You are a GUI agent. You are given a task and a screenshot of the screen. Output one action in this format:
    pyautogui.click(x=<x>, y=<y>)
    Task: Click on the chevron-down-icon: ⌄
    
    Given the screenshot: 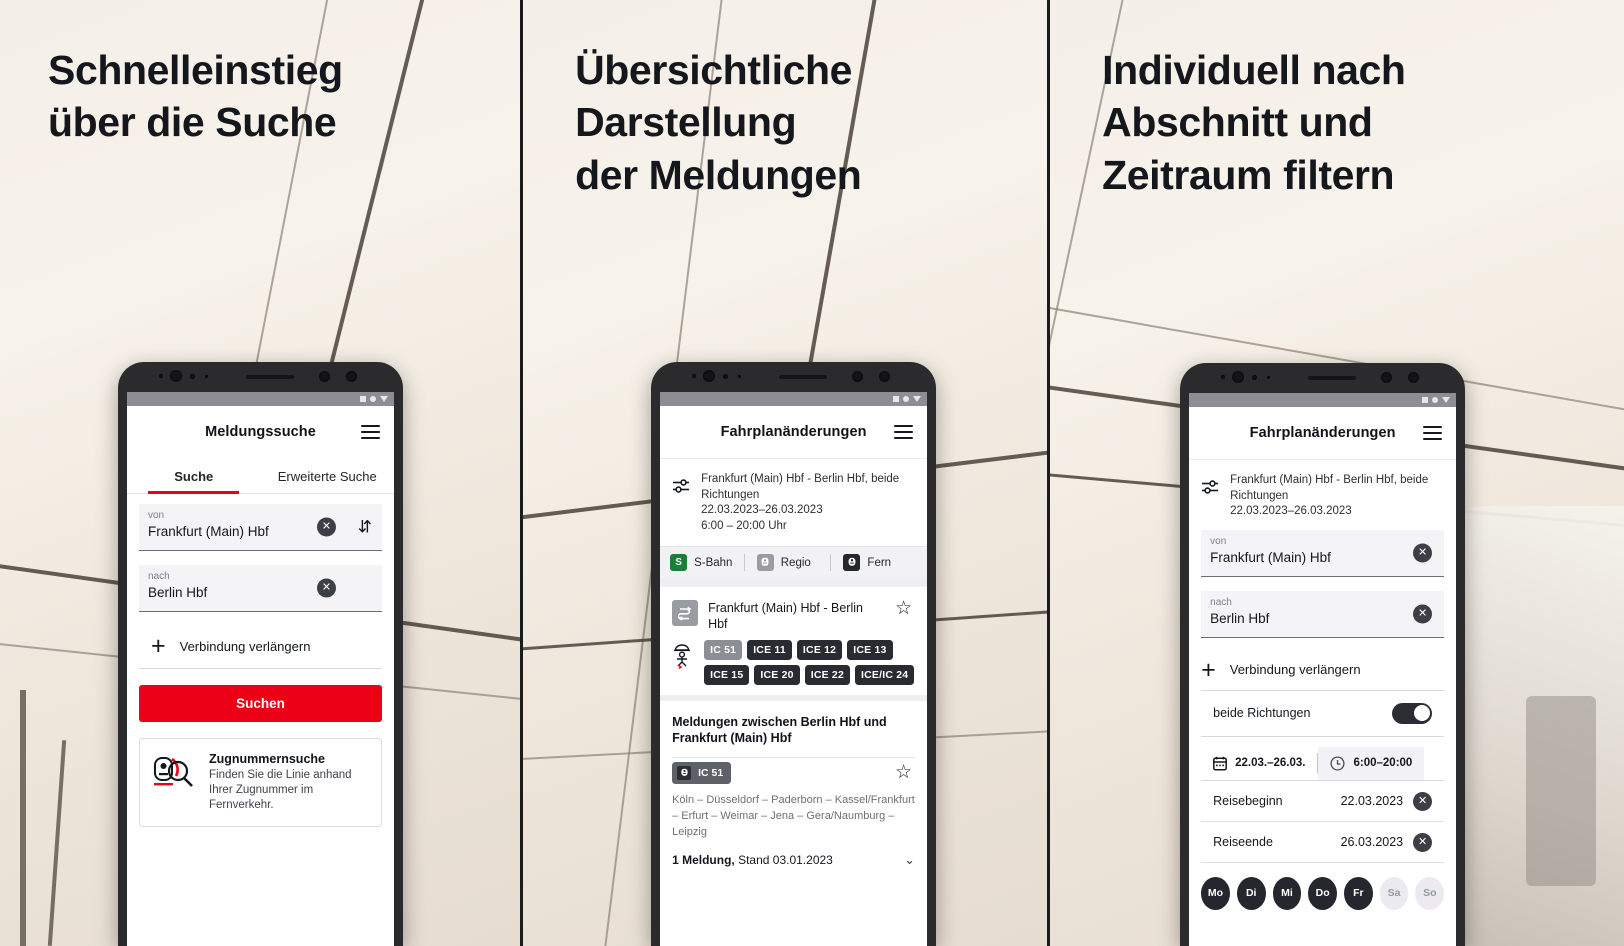 What is the action you would take?
    pyautogui.click(x=909, y=860)
    